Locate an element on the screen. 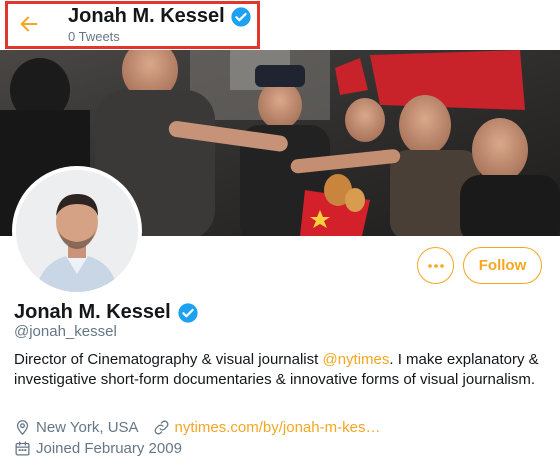 The width and height of the screenshot is (560, 463). location-pin-icon is located at coordinates (22, 428).